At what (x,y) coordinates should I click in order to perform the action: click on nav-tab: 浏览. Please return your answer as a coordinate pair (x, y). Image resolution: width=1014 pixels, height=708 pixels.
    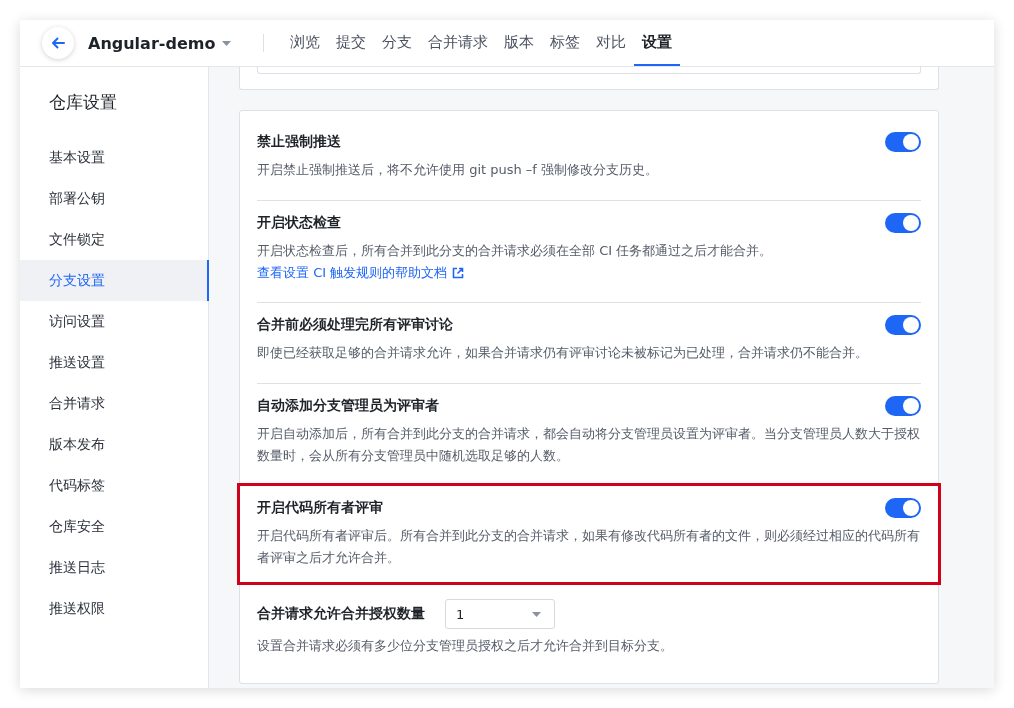
    Looking at the image, I should click on (305, 43).